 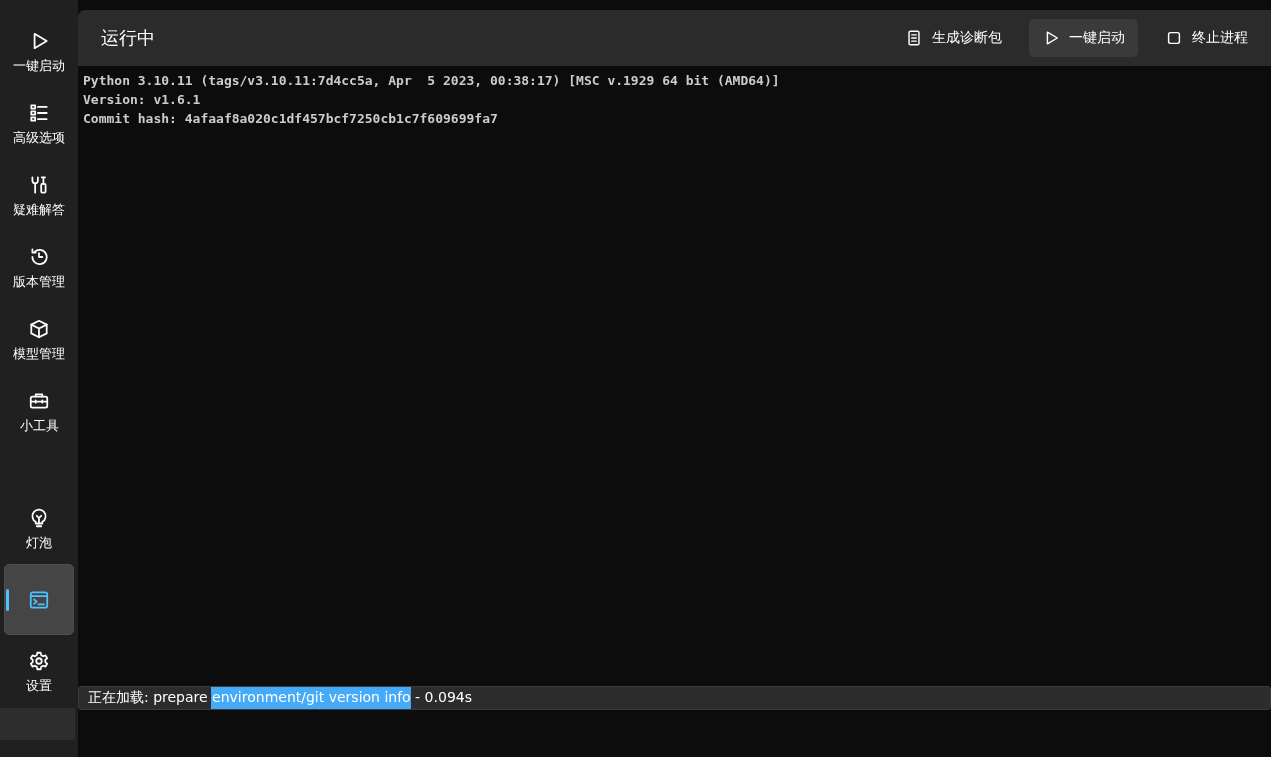 I want to click on document-icon, so click(x=914, y=38).